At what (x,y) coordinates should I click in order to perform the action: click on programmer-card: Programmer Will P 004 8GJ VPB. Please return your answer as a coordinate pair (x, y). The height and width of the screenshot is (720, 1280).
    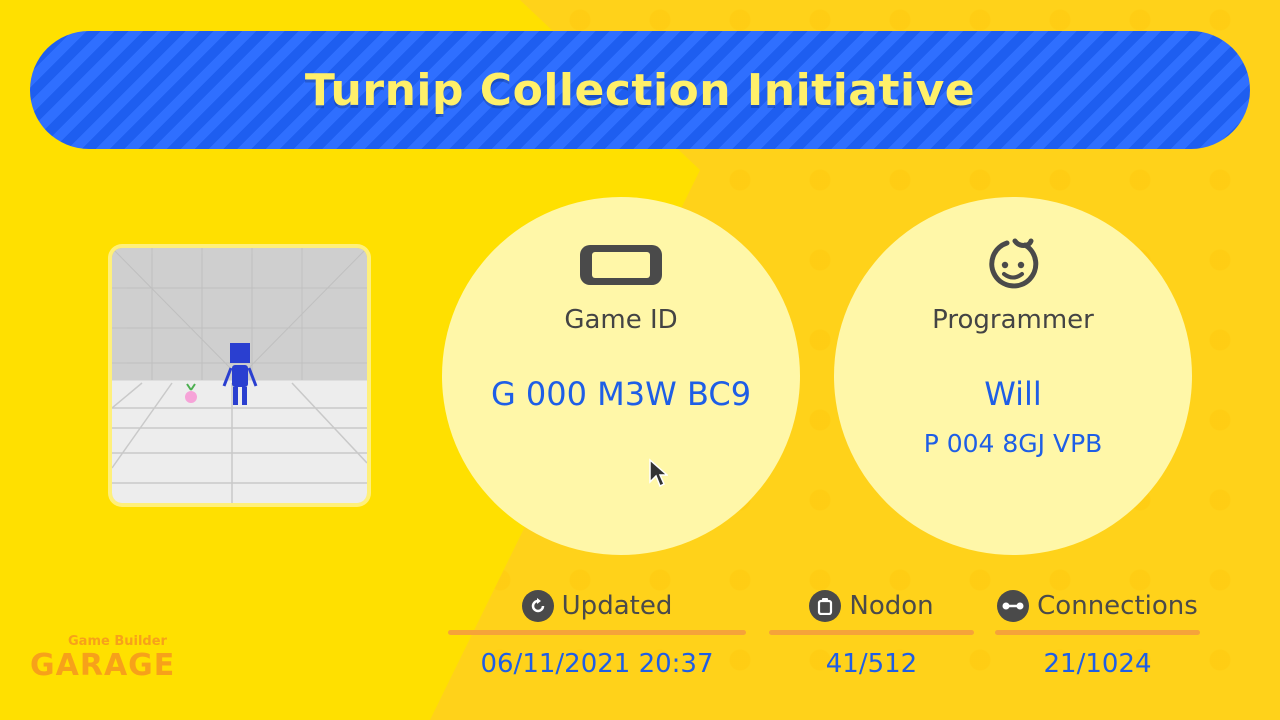
    Looking at the image, I should click on (1013, 376).